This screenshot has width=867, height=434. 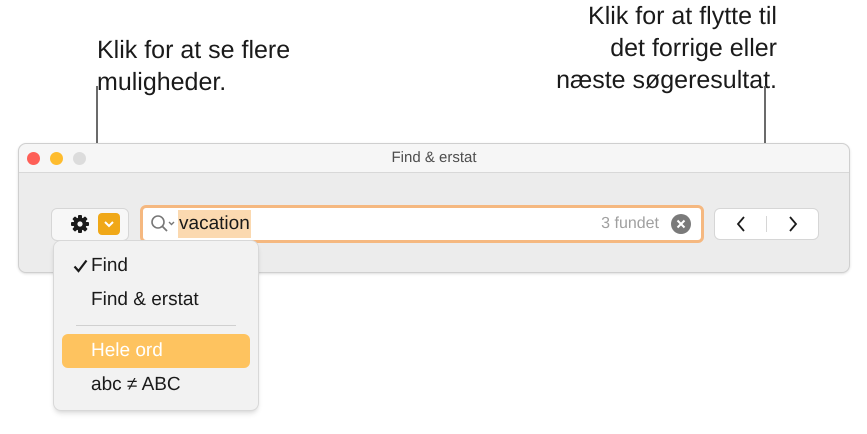 I want to click on options-button, so click(x=90, y=224).